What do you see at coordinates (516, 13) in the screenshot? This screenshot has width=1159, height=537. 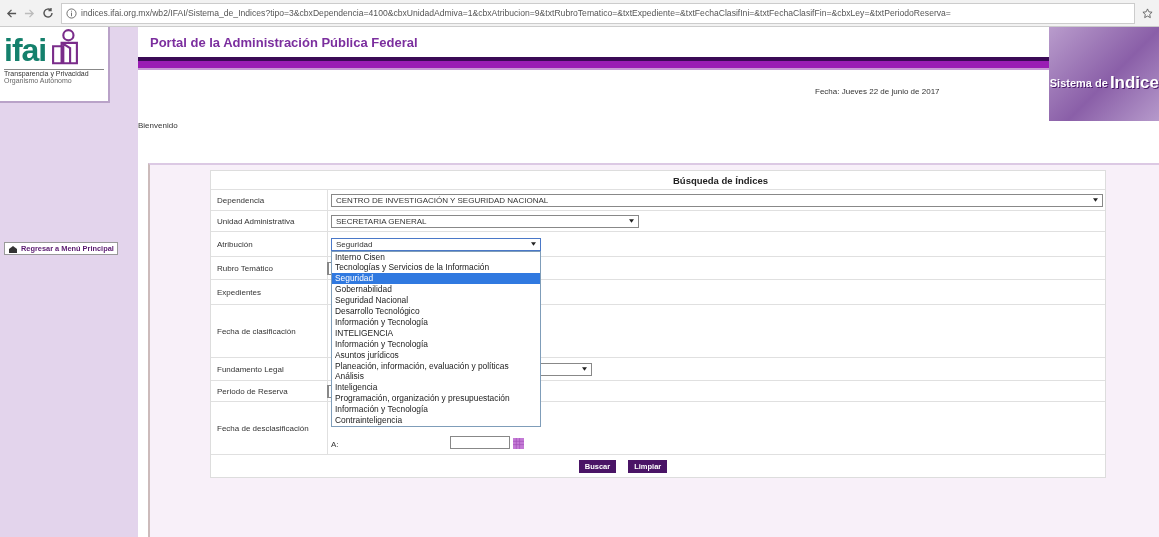 I see `url-text: indices.ifai.org.mx/wb2/IFAI/Sistema_de_Indices?tipo=3&cbxDependencia=4100&cbxUnidadAdmiva=1&cbxAtribucion=9&txtRubroTematico=&txtExpediente=&txtFechaClasifIni=&txtFechaClasifFin=&cbxLey=&txtPeriodoReserva=` at bounding box center [516, 13].